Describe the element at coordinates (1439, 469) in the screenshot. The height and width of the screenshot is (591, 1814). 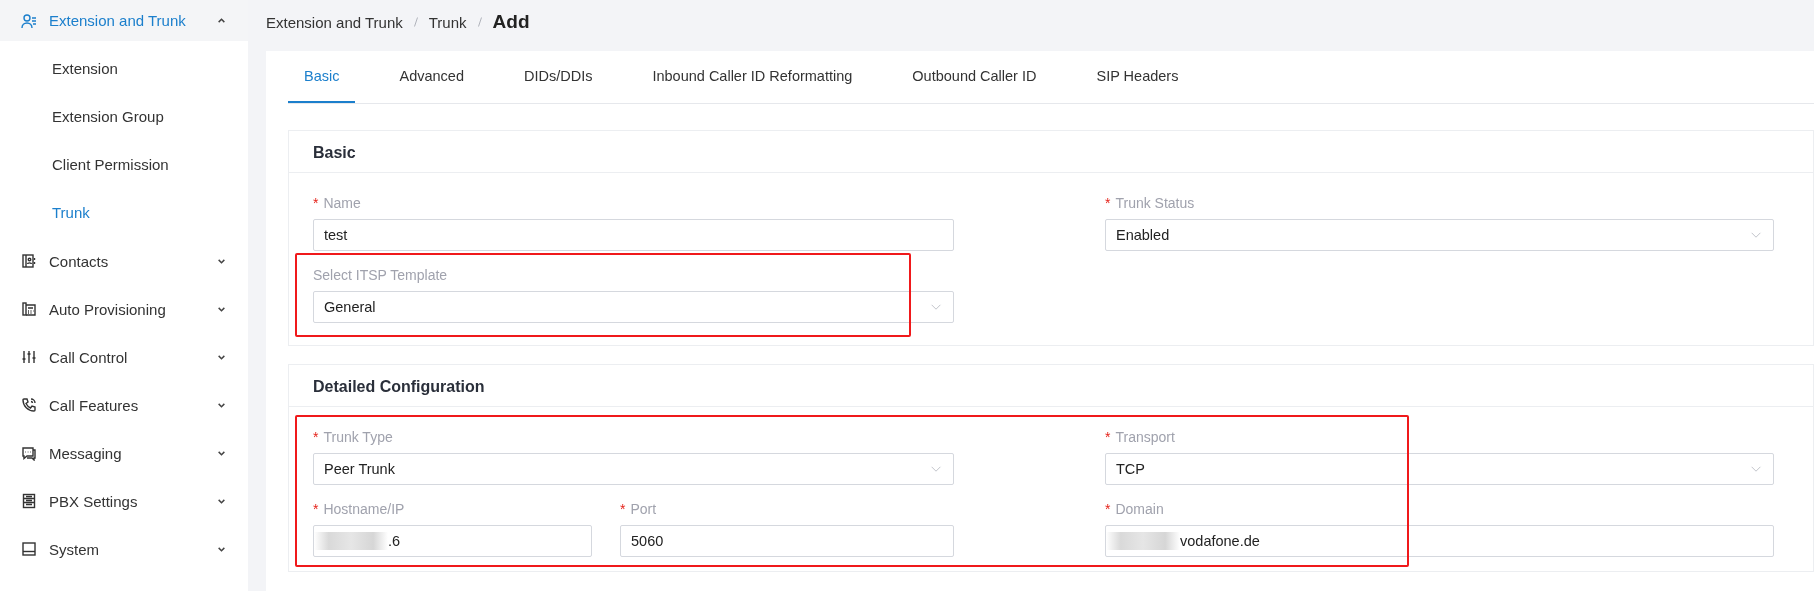
I see `select-field: TCP` at that location.